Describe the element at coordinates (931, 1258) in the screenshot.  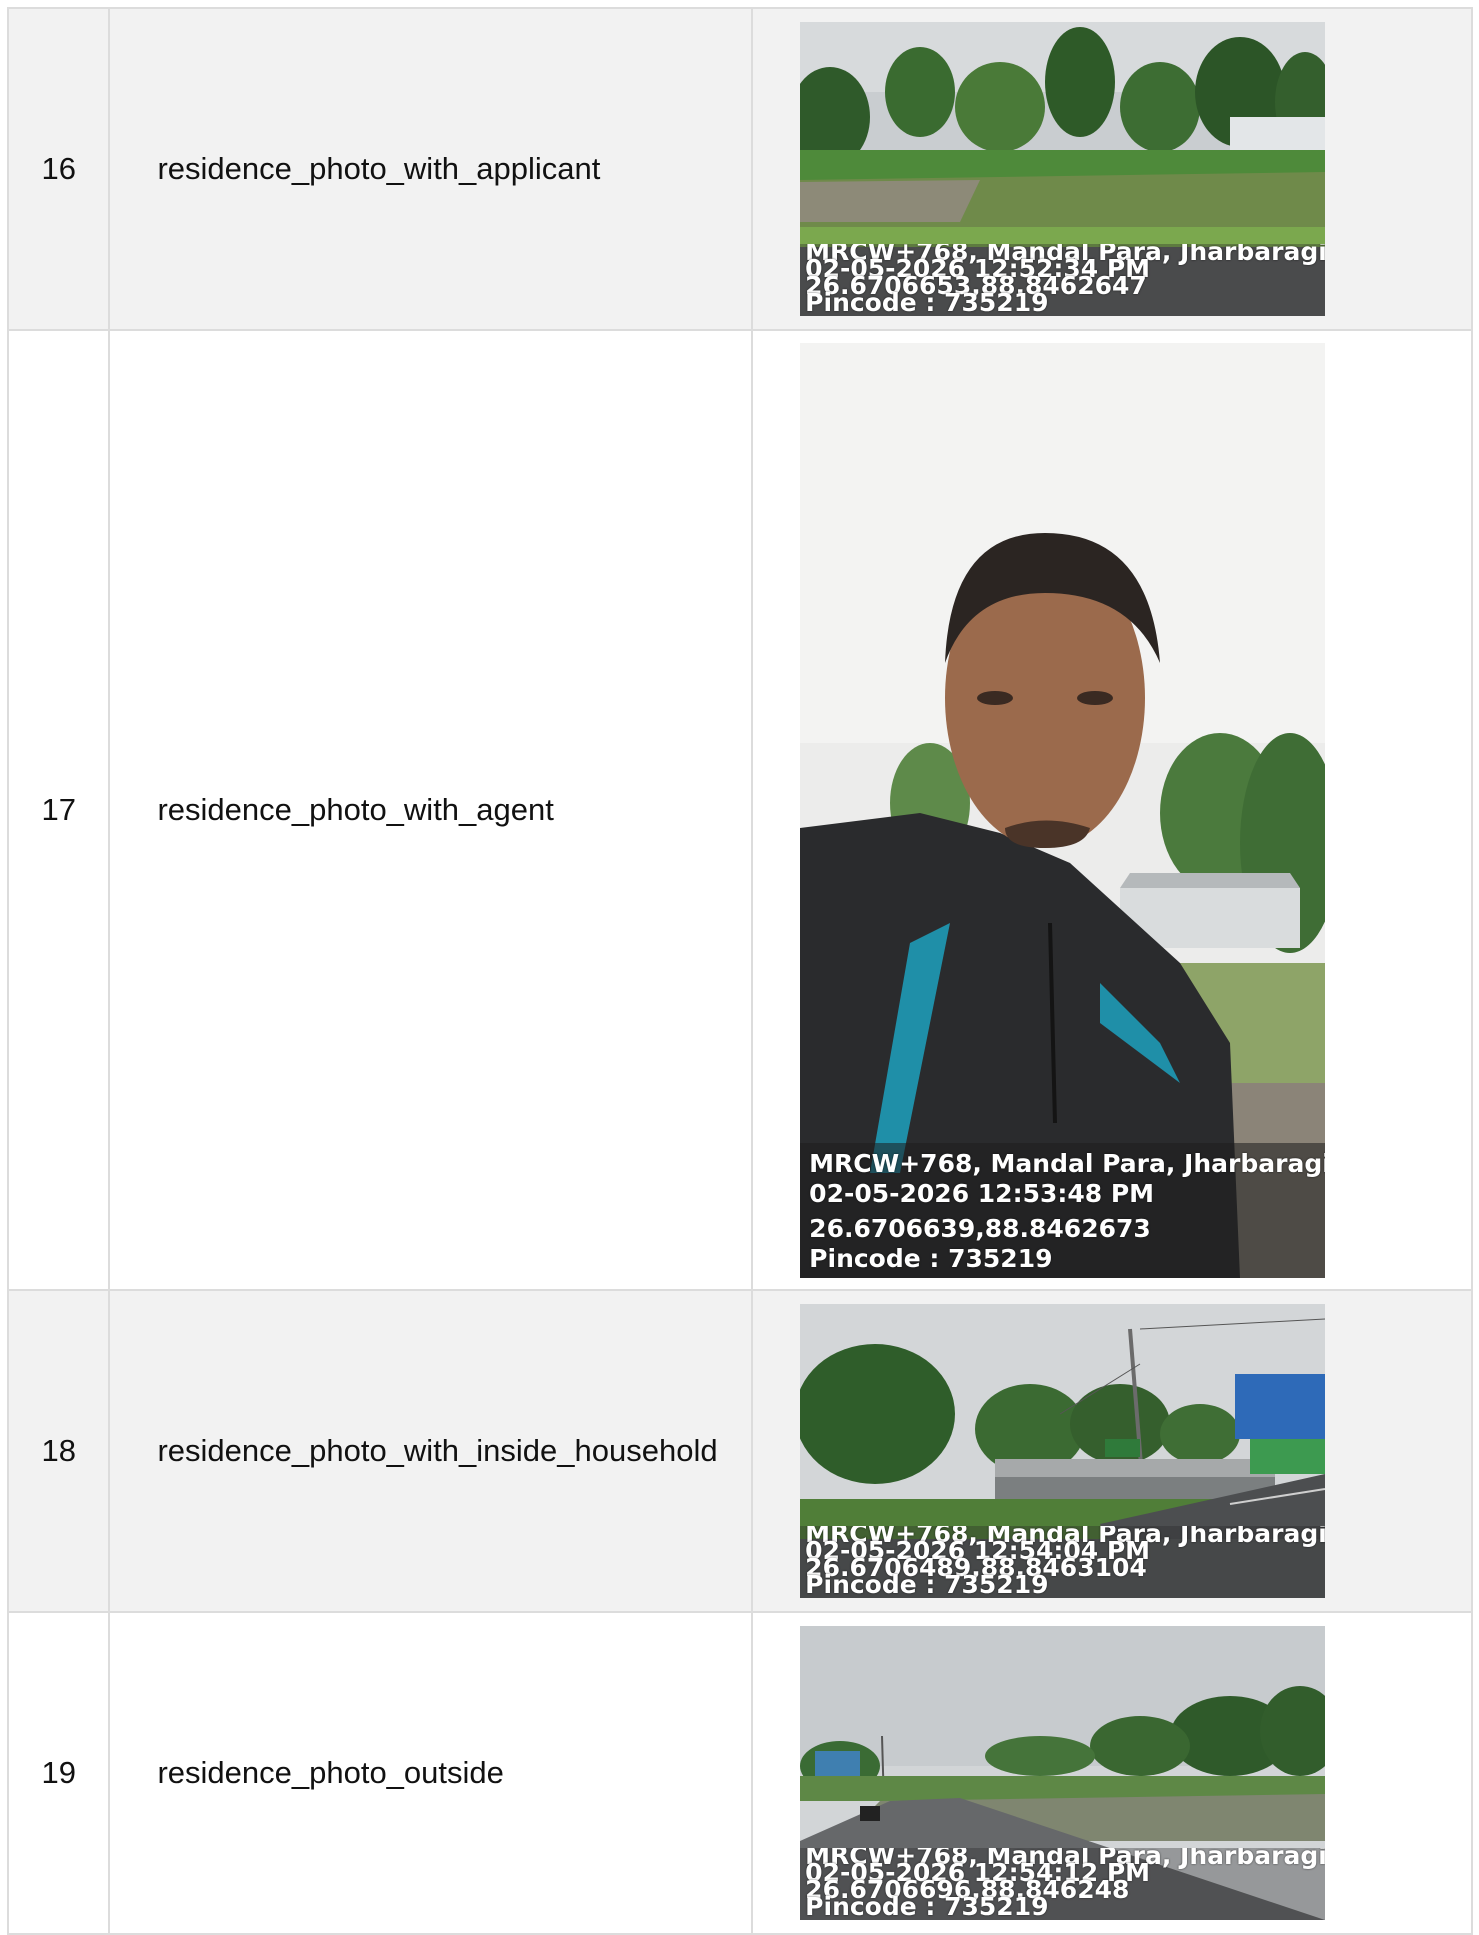
I see `stamp-pincode: Pincode : 735219` at that location.